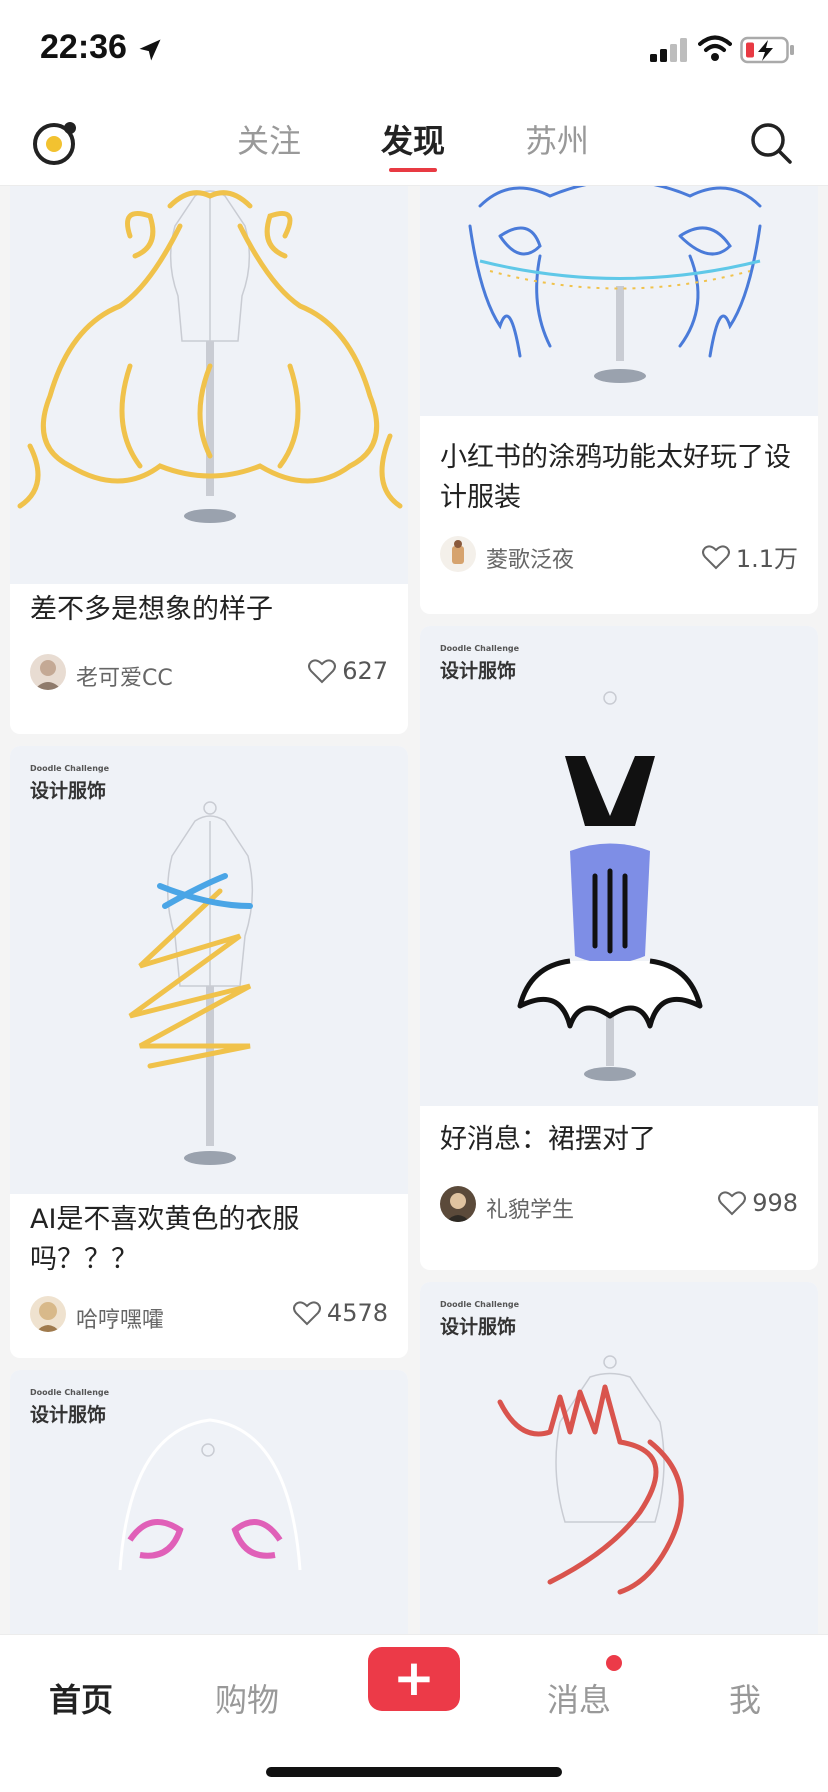  I want to click on author-name: 礼貌学生, so click(530, 1208).